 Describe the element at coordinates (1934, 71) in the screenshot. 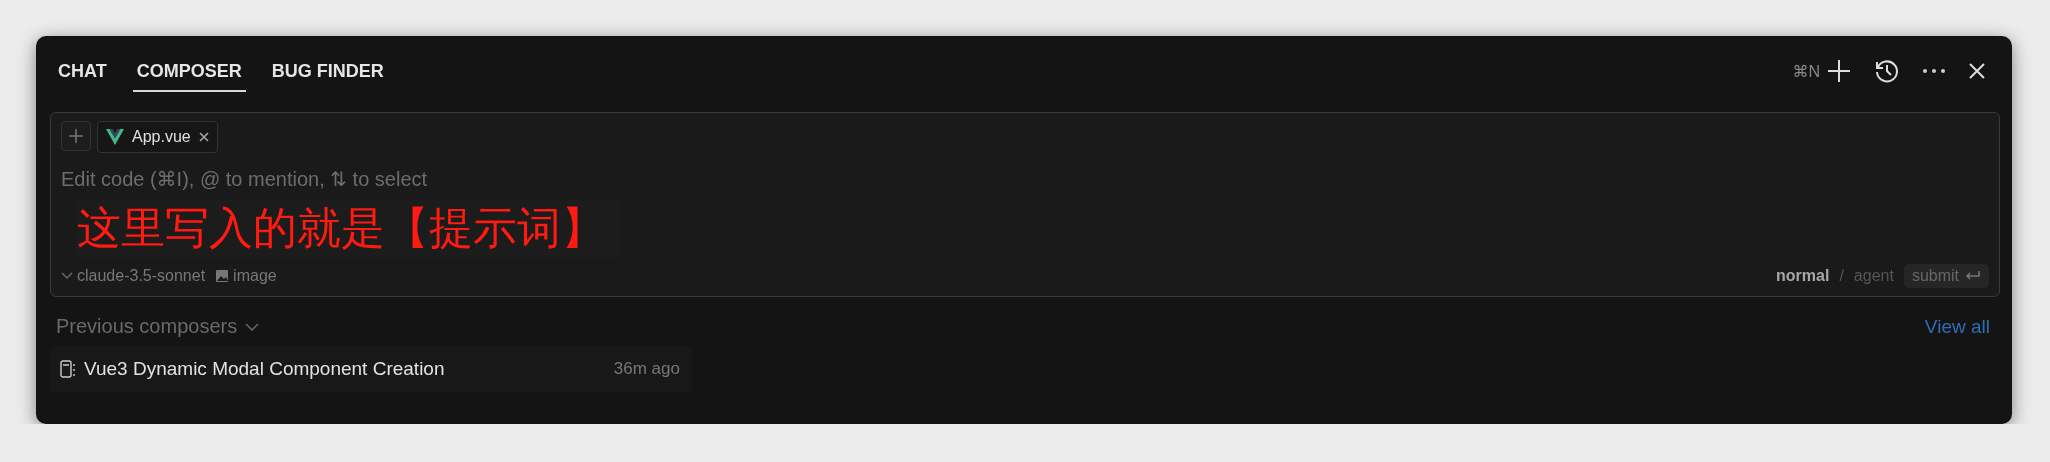

I see `more-icon` at that location.